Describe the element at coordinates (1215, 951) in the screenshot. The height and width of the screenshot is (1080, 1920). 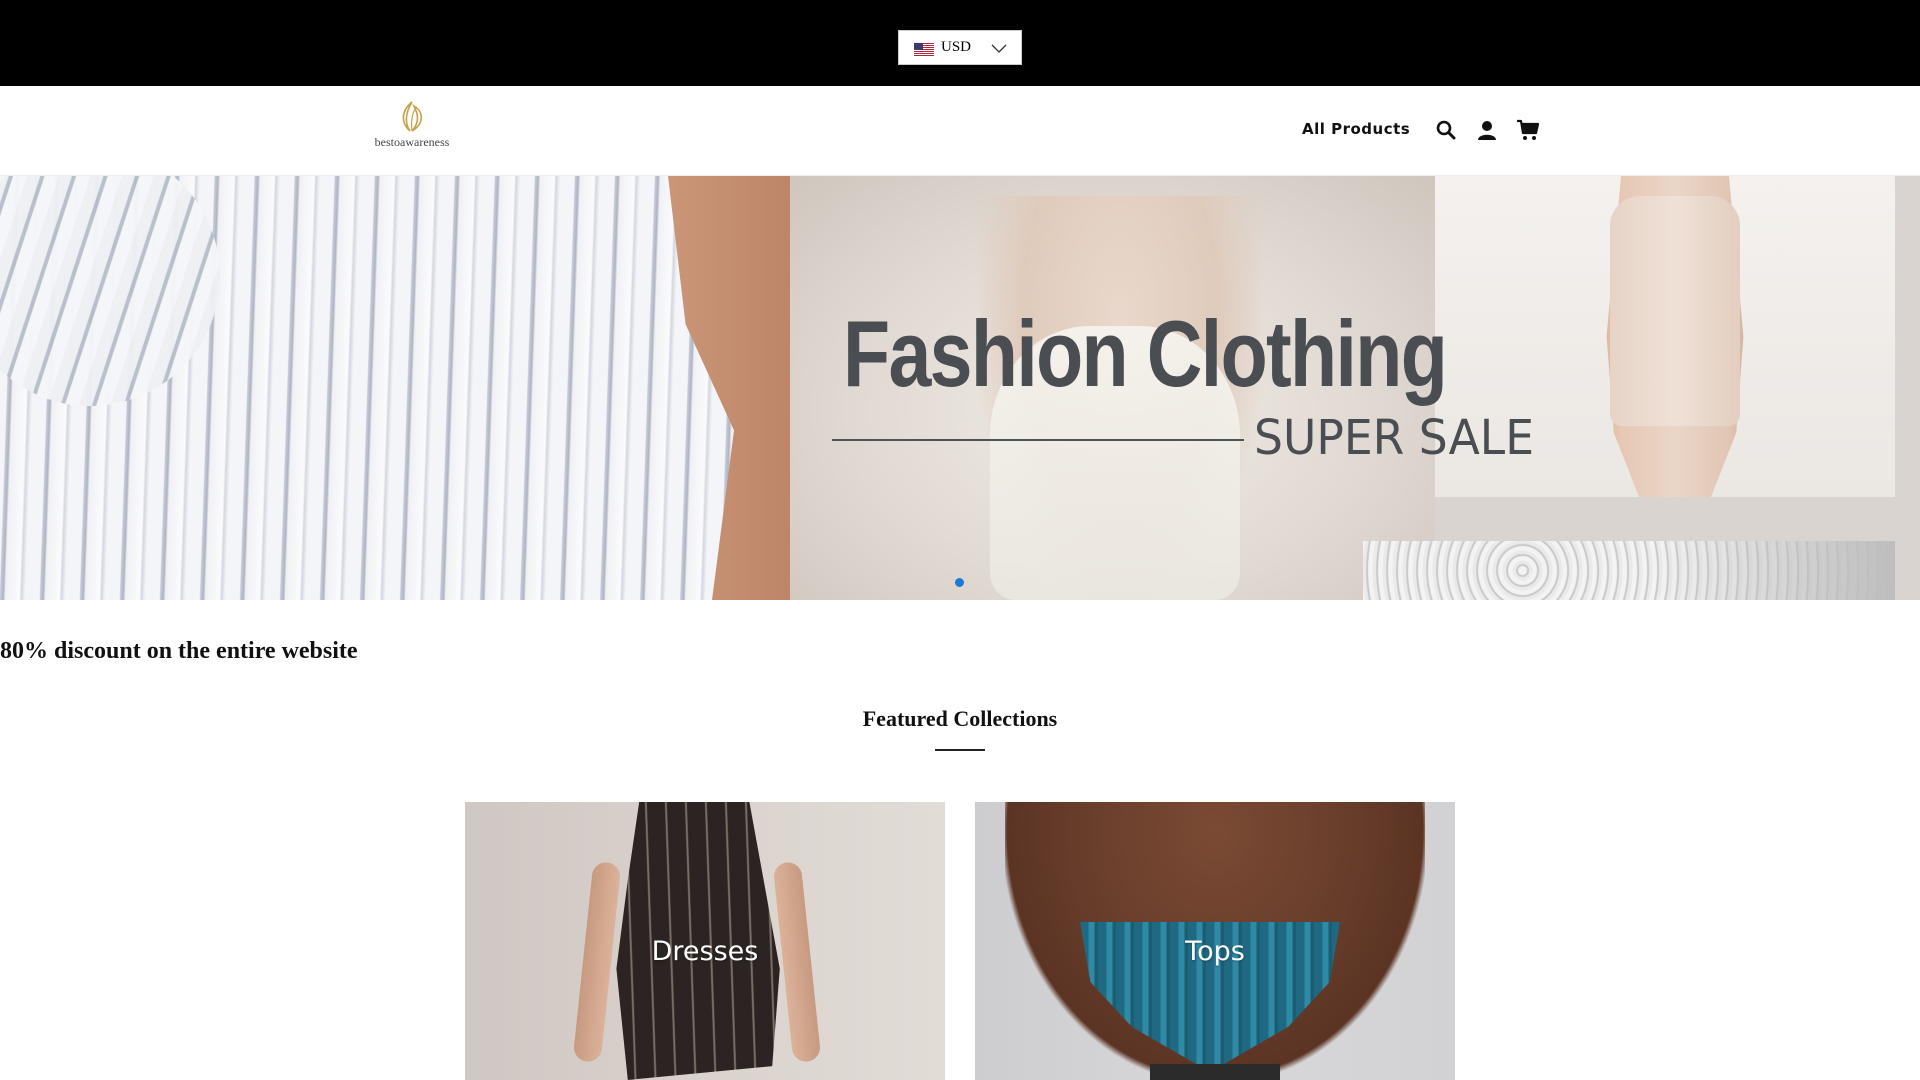
I see `collection-label: Tops` at that location.